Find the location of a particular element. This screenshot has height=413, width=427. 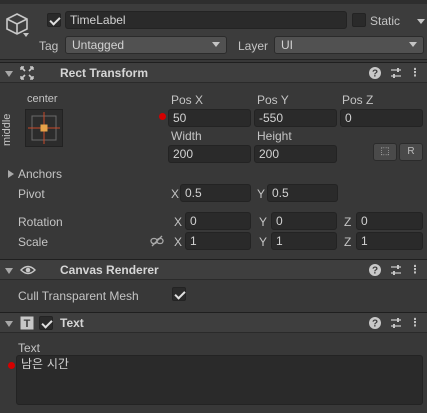

eye-icon is located at coordinates (28, 270).